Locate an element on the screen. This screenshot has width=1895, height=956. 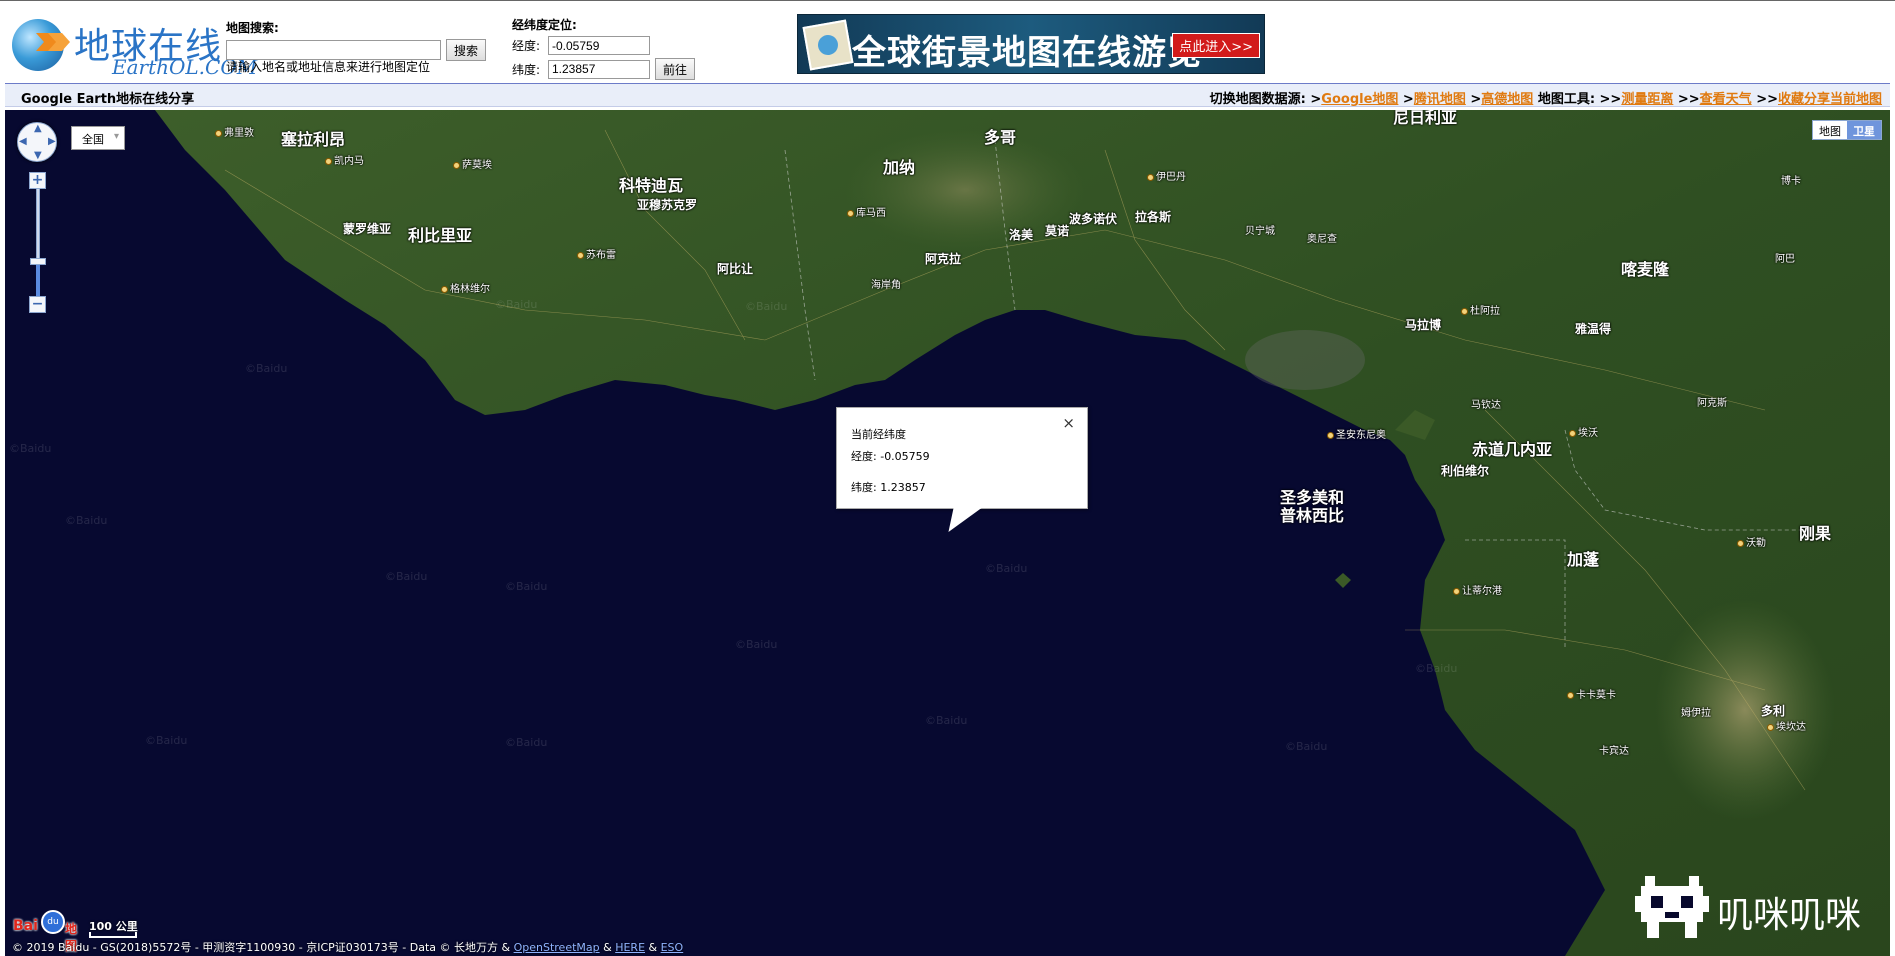
country-label: 加纳 is located at coordinates (899, 167).